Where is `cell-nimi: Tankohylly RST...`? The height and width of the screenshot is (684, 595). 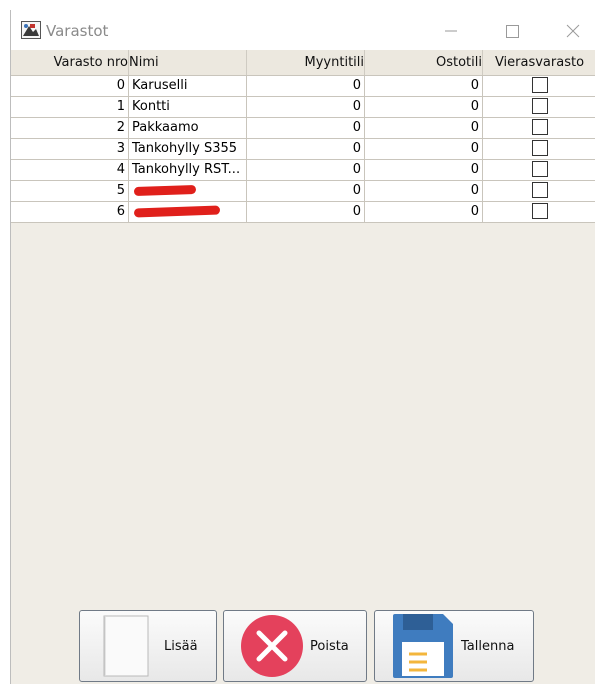 cell-nimi: Tankohylly RST... is located at coordinates (188, 170).